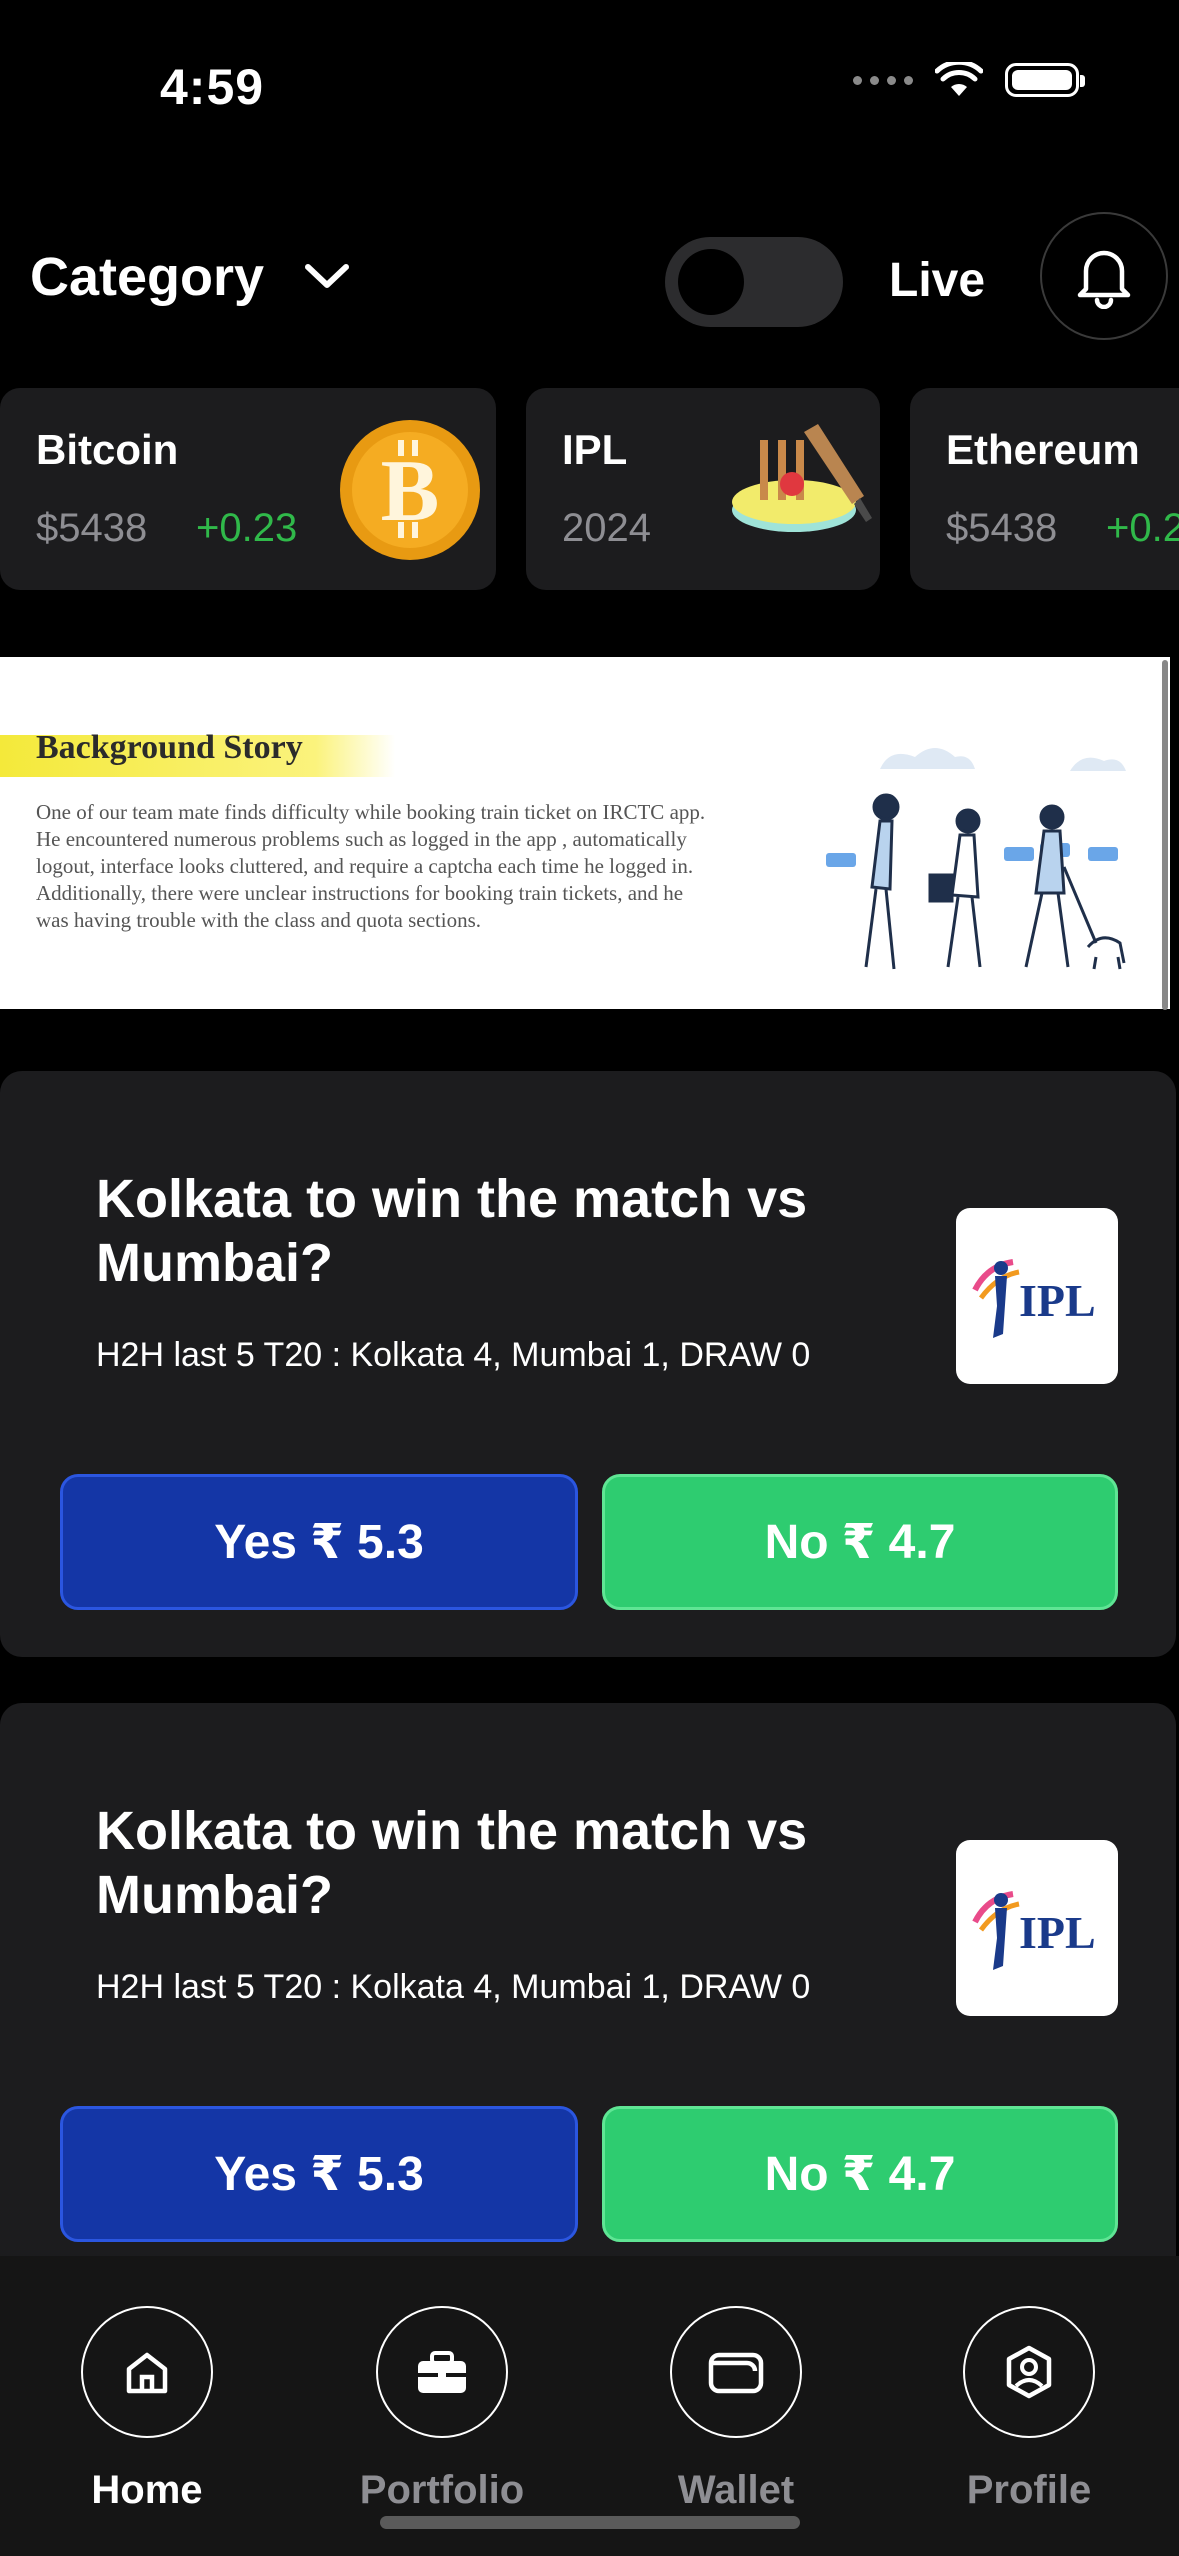 This screenshot has width=1179, height=2556. Describe the element at coordinates (736, 2490) in the screenshot. I see `tab-label: Wallet` at that location.